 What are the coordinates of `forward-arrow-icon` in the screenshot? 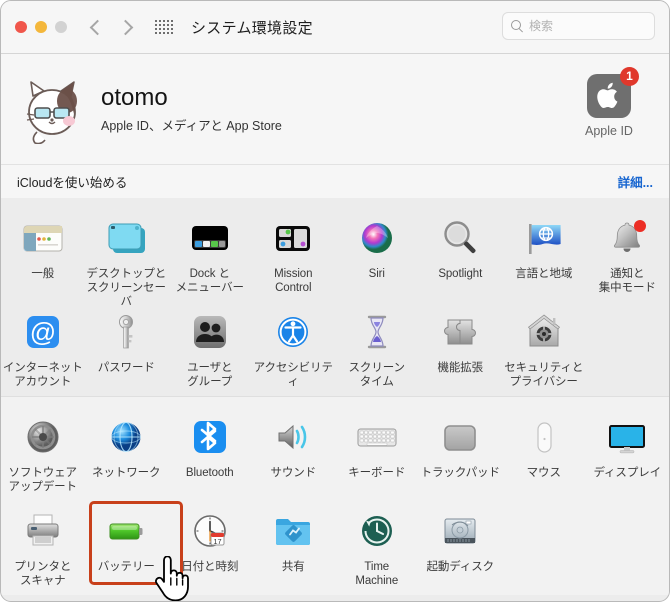 It's located at (125, 27).